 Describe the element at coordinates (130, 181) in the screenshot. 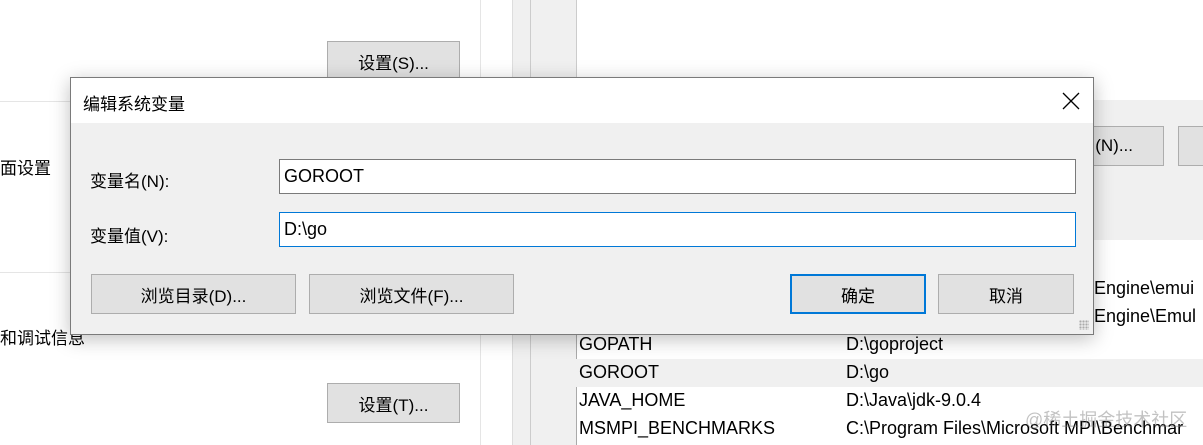

I see `name-label: 变量名(N):` at that location.